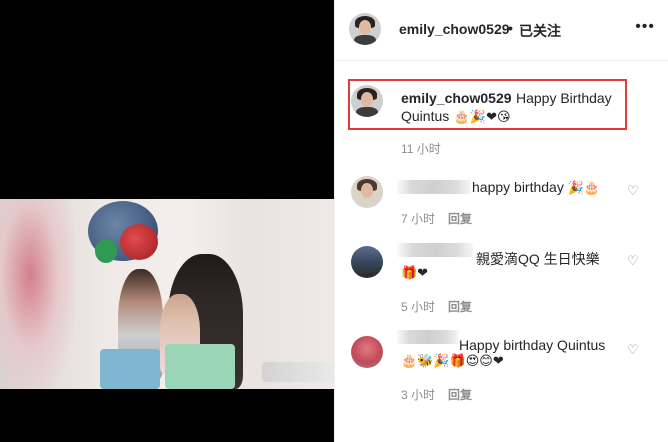 This screenshot has height=442, width=668. What do you see at coordinates (460, 306) in the screenshot?
I see `comment-2-reply-button: 回复` at bounding box center [460, 306].